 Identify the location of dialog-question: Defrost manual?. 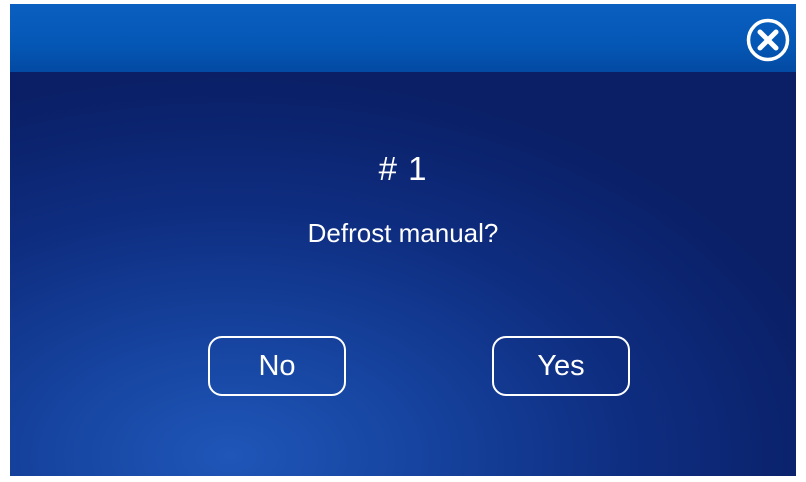
(403, 233).